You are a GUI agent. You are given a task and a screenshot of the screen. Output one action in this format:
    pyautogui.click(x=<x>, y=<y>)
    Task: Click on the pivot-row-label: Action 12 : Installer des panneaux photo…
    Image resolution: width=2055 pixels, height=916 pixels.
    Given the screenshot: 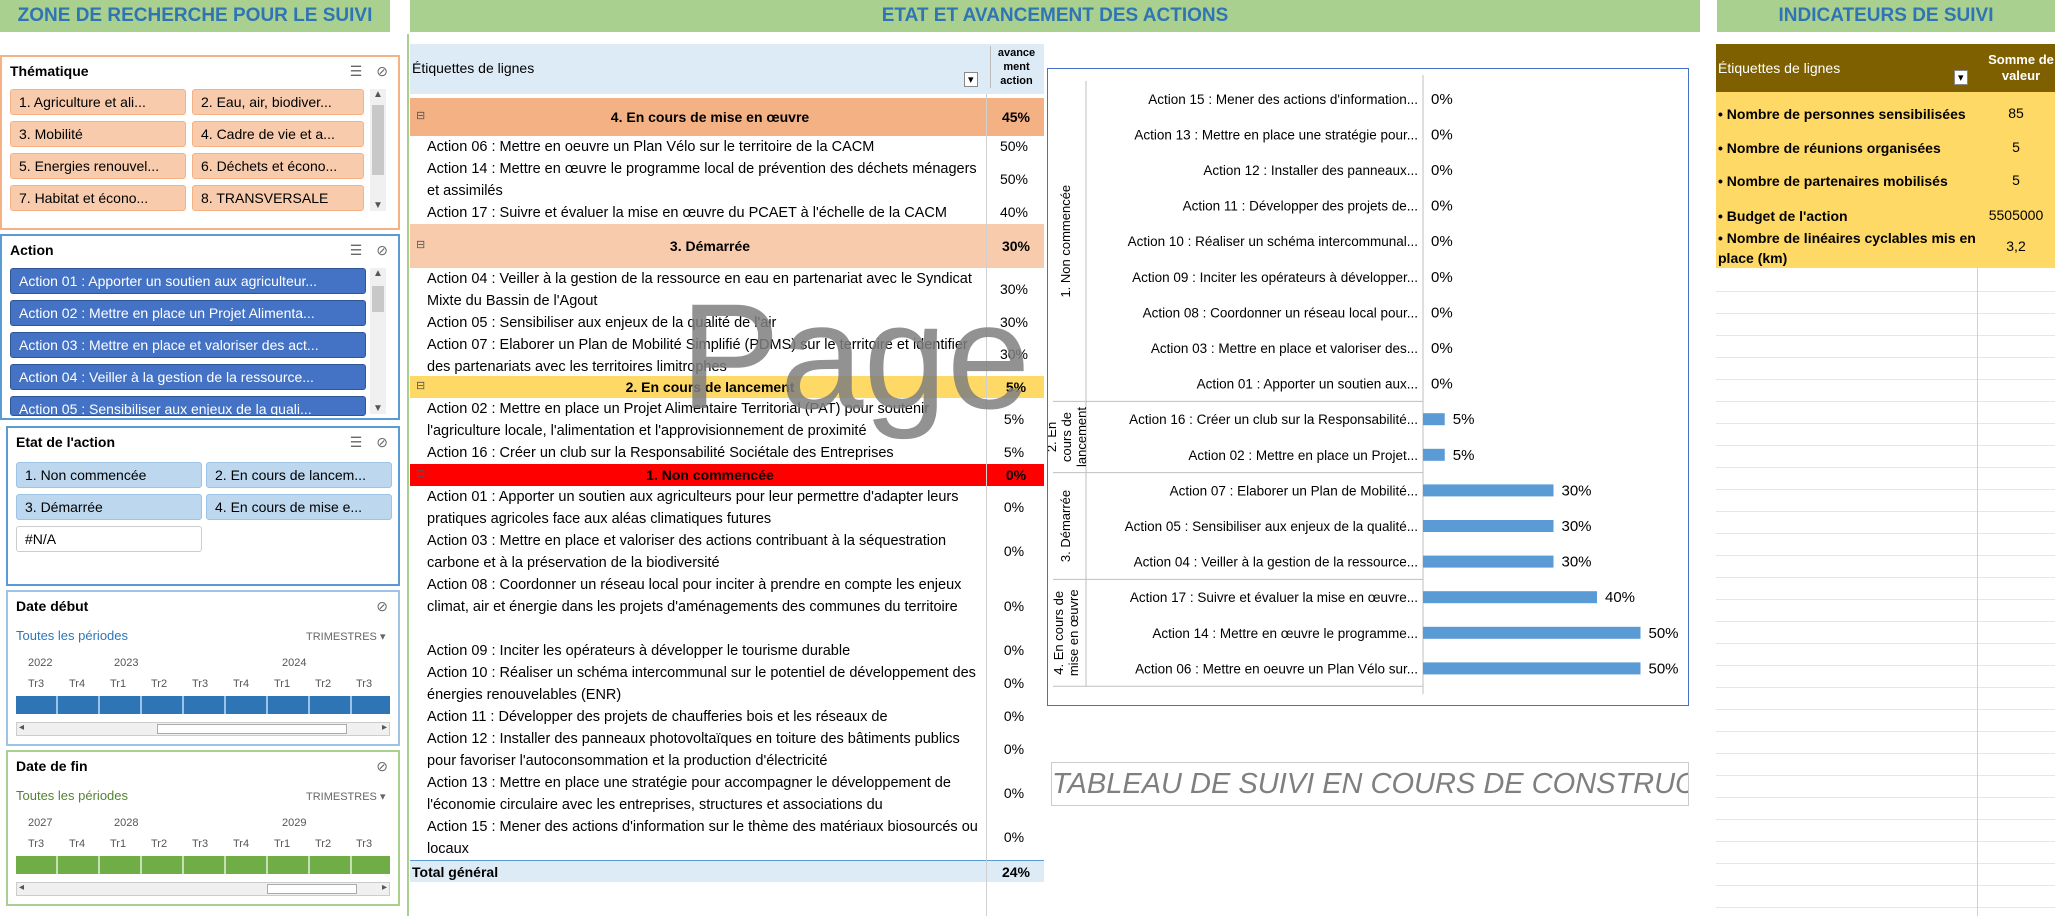 What is the action you would take?
    pyautogui.click(x=693, y=750)
    